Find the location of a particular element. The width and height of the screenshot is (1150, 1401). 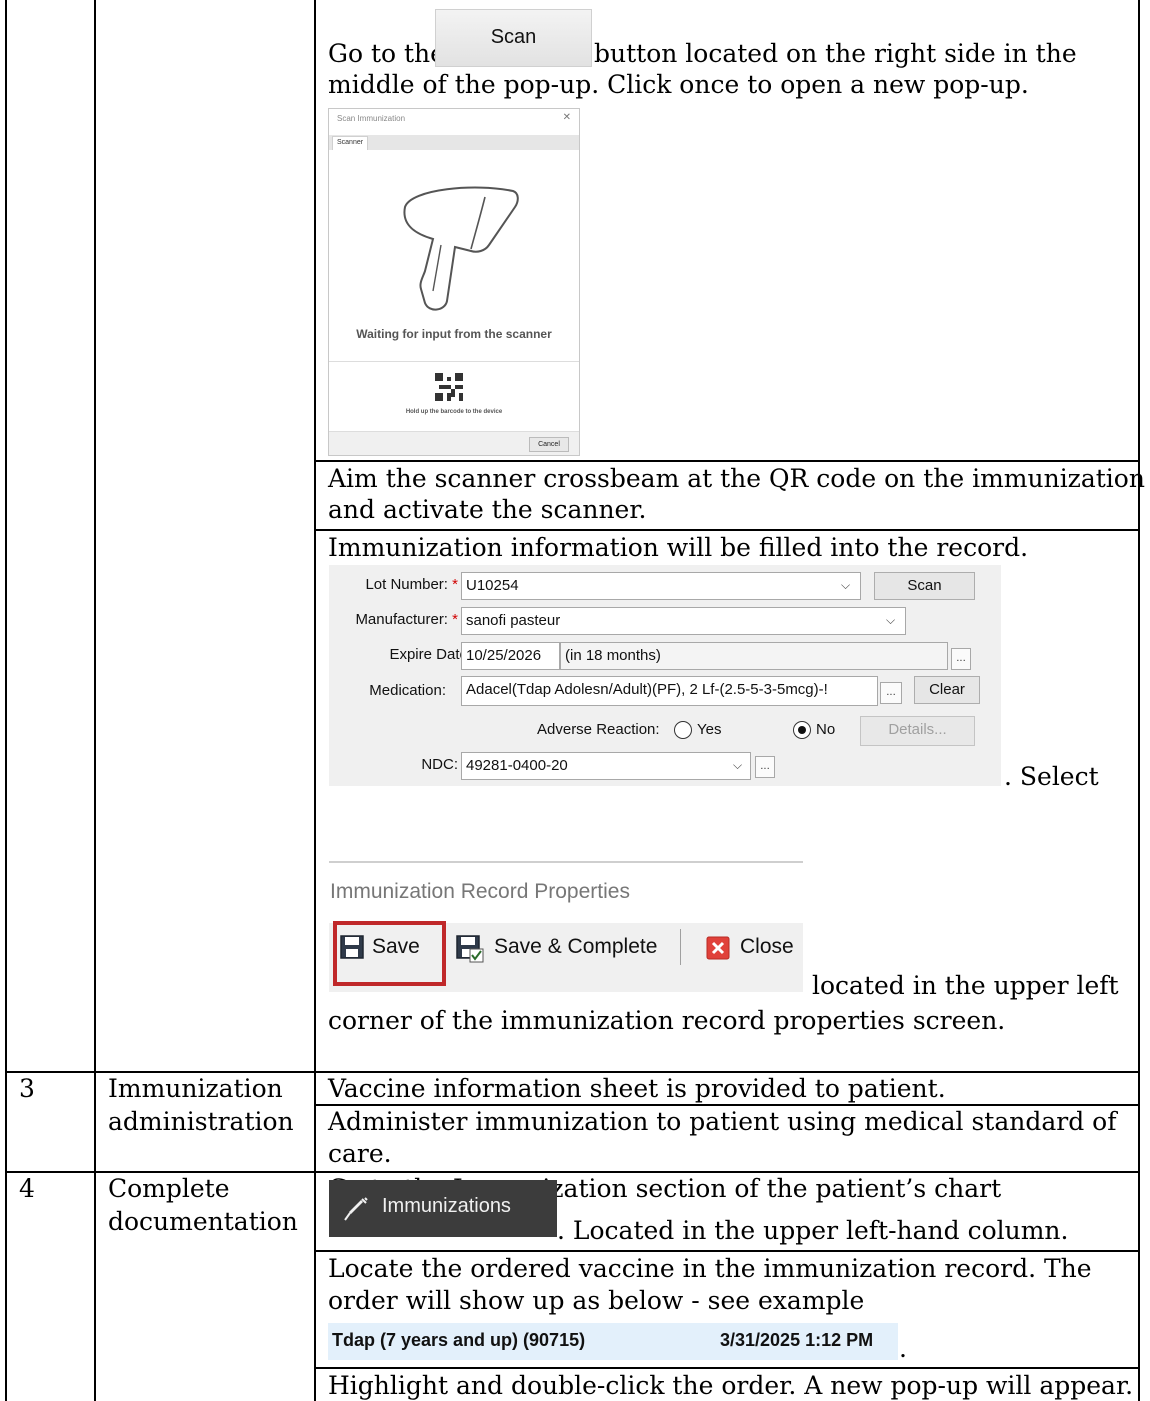

save-complete-icon is located at coordinates (470, 949).